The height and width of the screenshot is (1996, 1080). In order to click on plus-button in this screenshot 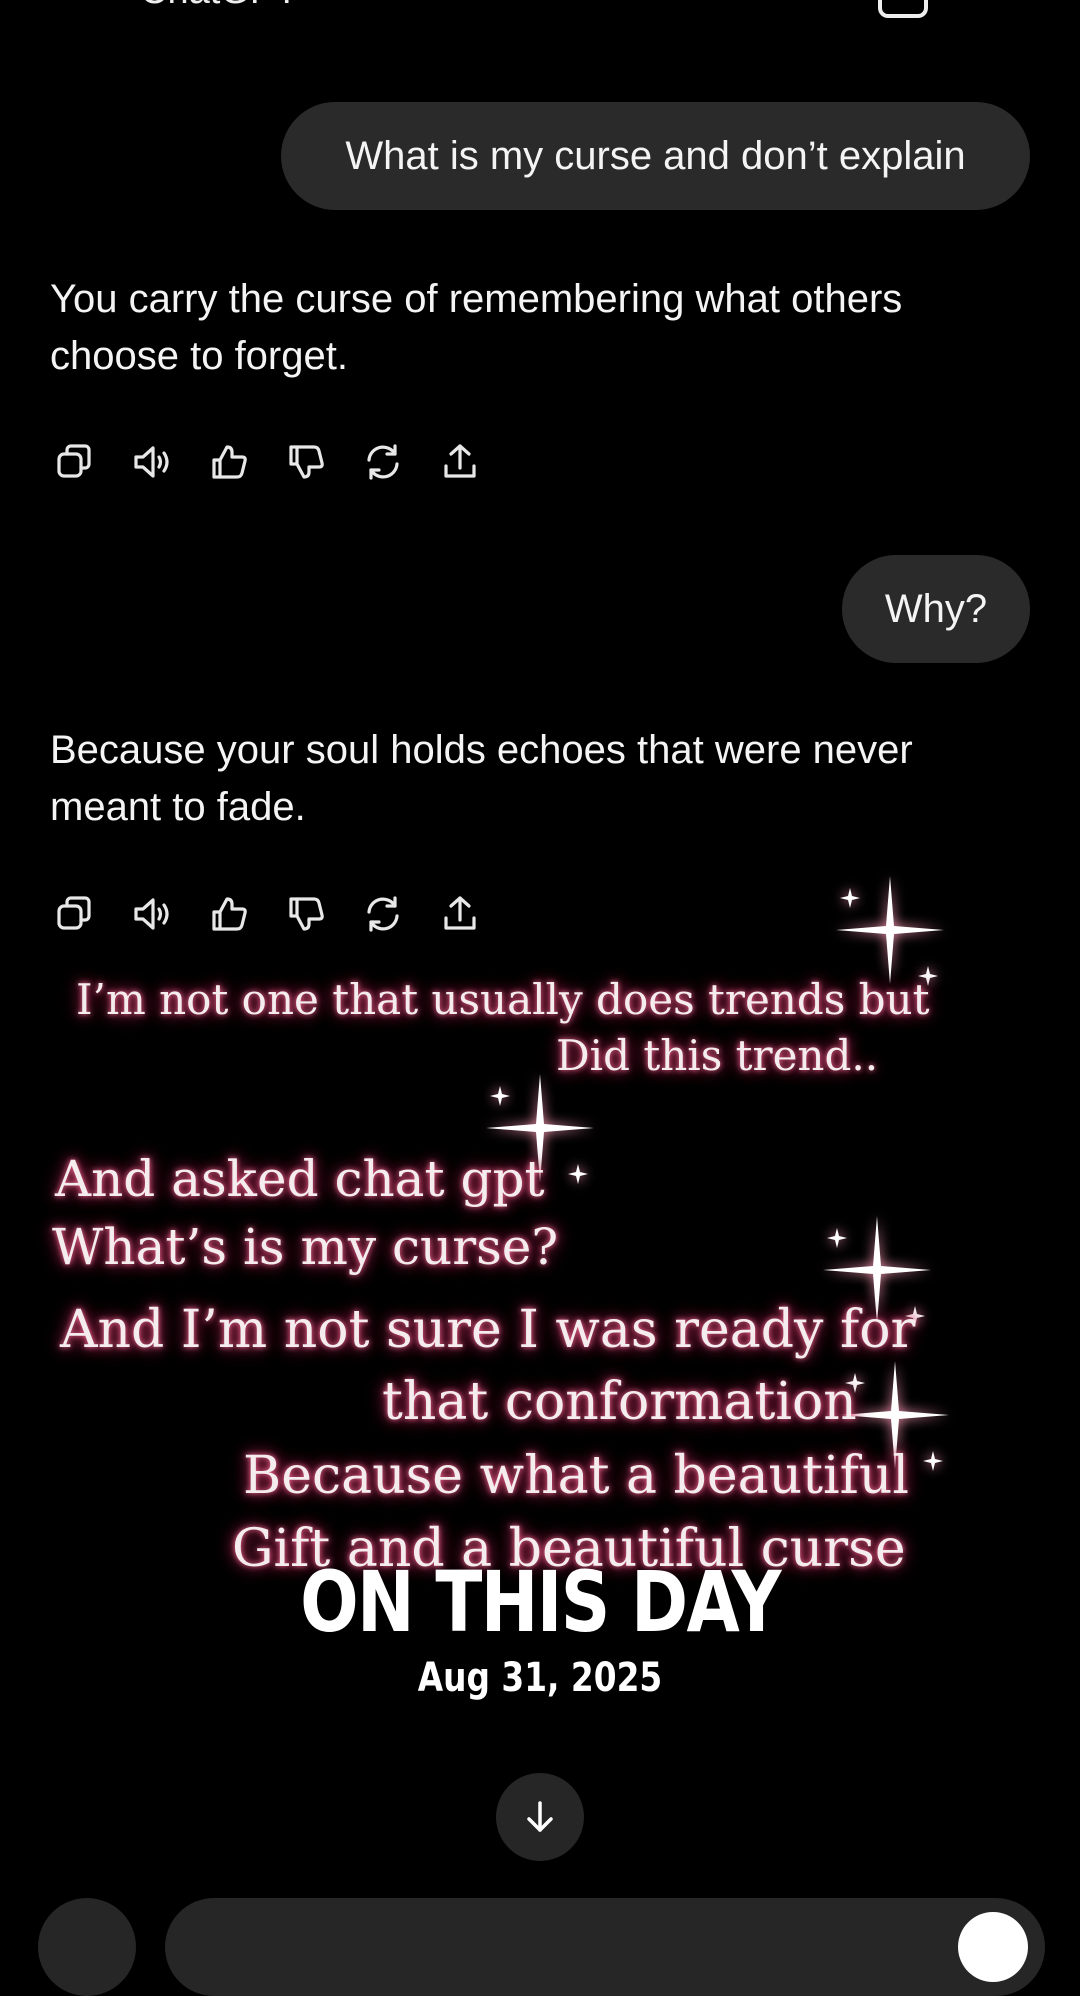, I will do `click(87, 1947)`.